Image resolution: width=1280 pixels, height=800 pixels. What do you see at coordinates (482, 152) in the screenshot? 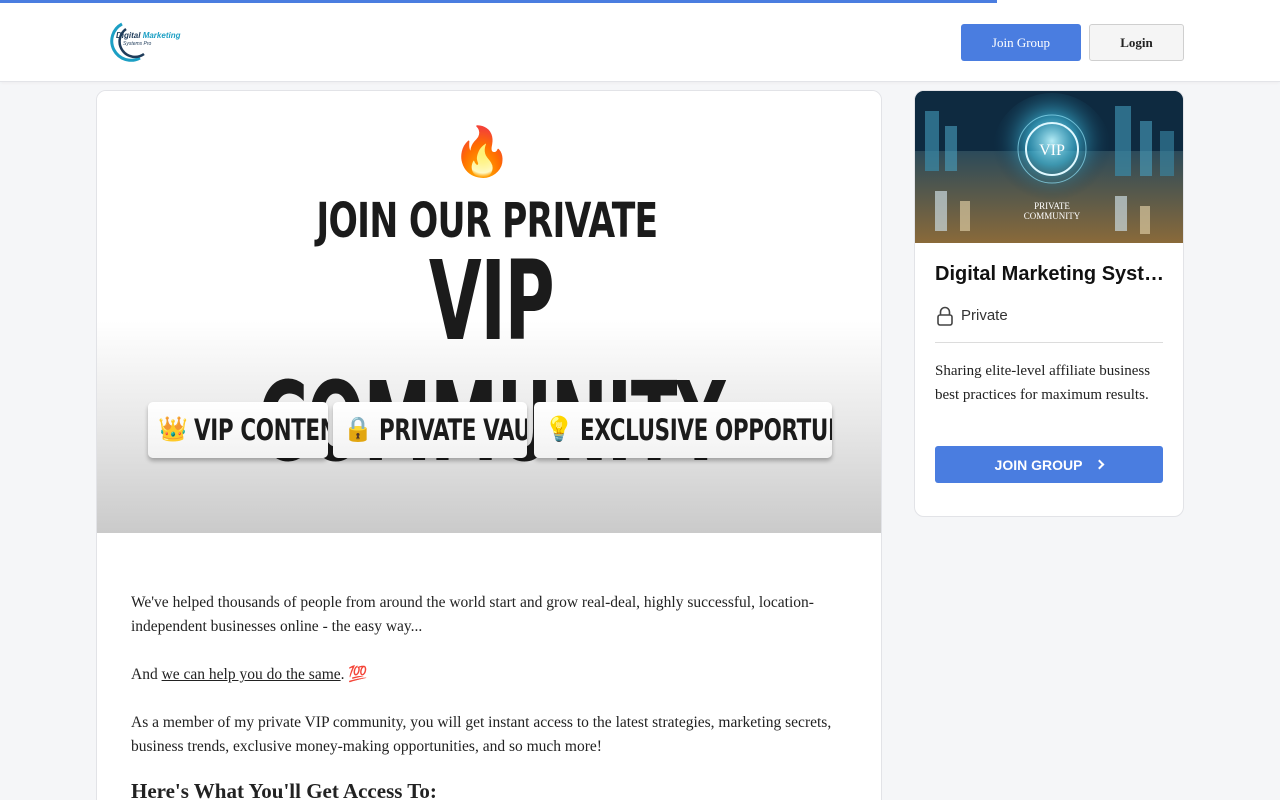
I see `fire-icon: 🔥` at bounding box center [482, 152].